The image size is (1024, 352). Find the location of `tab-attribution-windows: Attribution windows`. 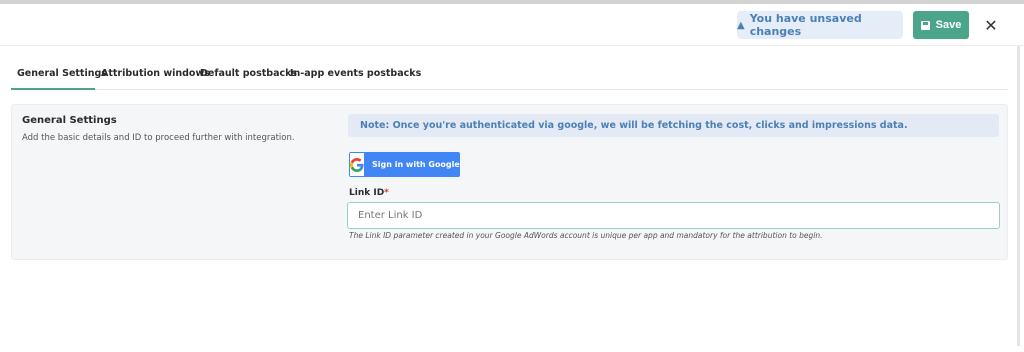

tab-attribution-windows: Attribution windows is located at coordinates (155, 79).